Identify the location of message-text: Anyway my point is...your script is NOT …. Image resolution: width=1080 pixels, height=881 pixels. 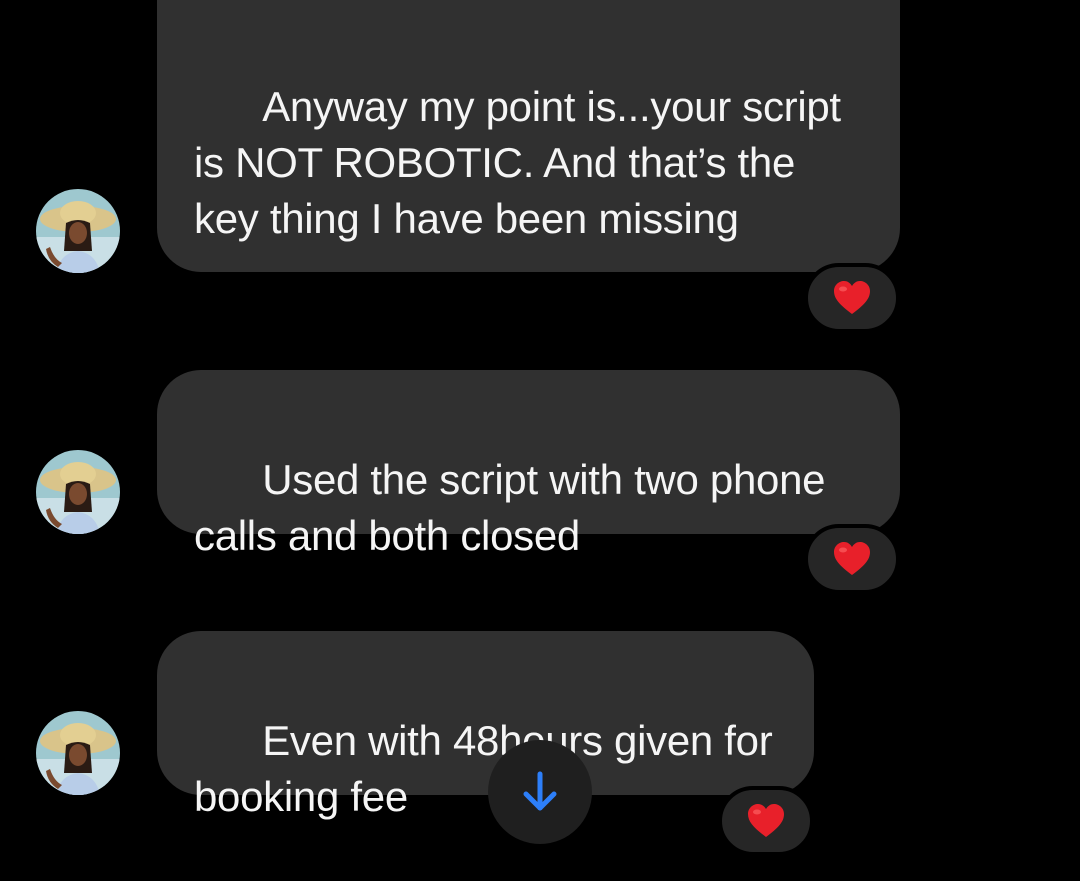
(523, 162).